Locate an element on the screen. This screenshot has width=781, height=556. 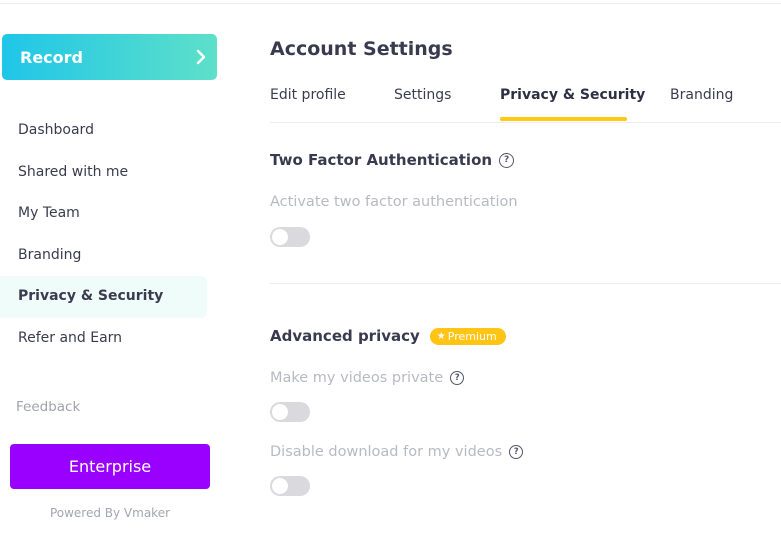
top-divider is located at coordinates (390, 3).